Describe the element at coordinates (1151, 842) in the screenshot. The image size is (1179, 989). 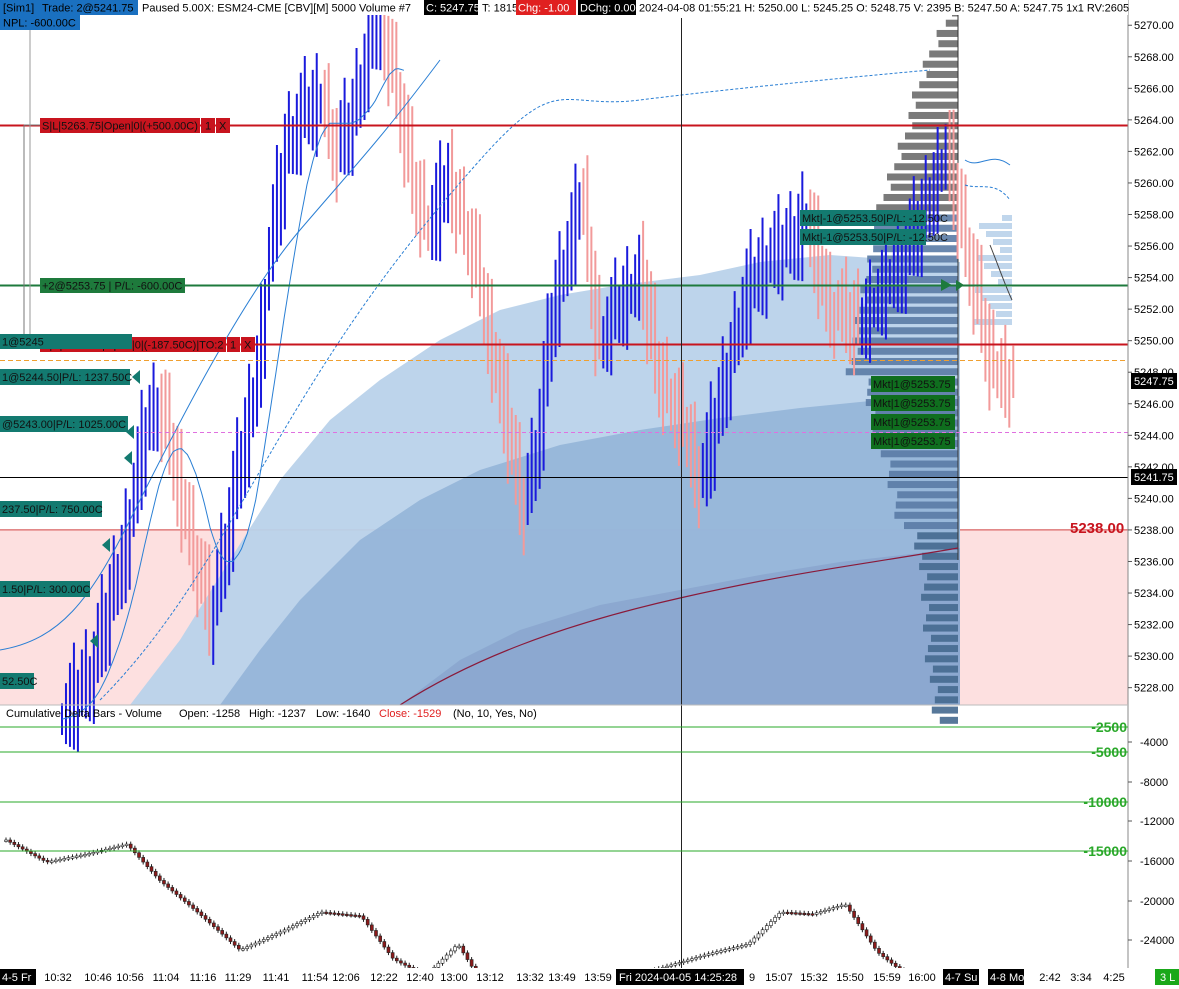
I see `delta-axis-ticks: -4000 -8000 -12000 -16000 -20000 -24000` at that location.